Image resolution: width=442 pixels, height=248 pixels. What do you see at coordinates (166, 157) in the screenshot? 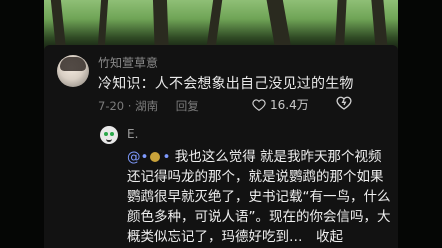
I see `mention-suffix: •` at bounding box center [166, 157].